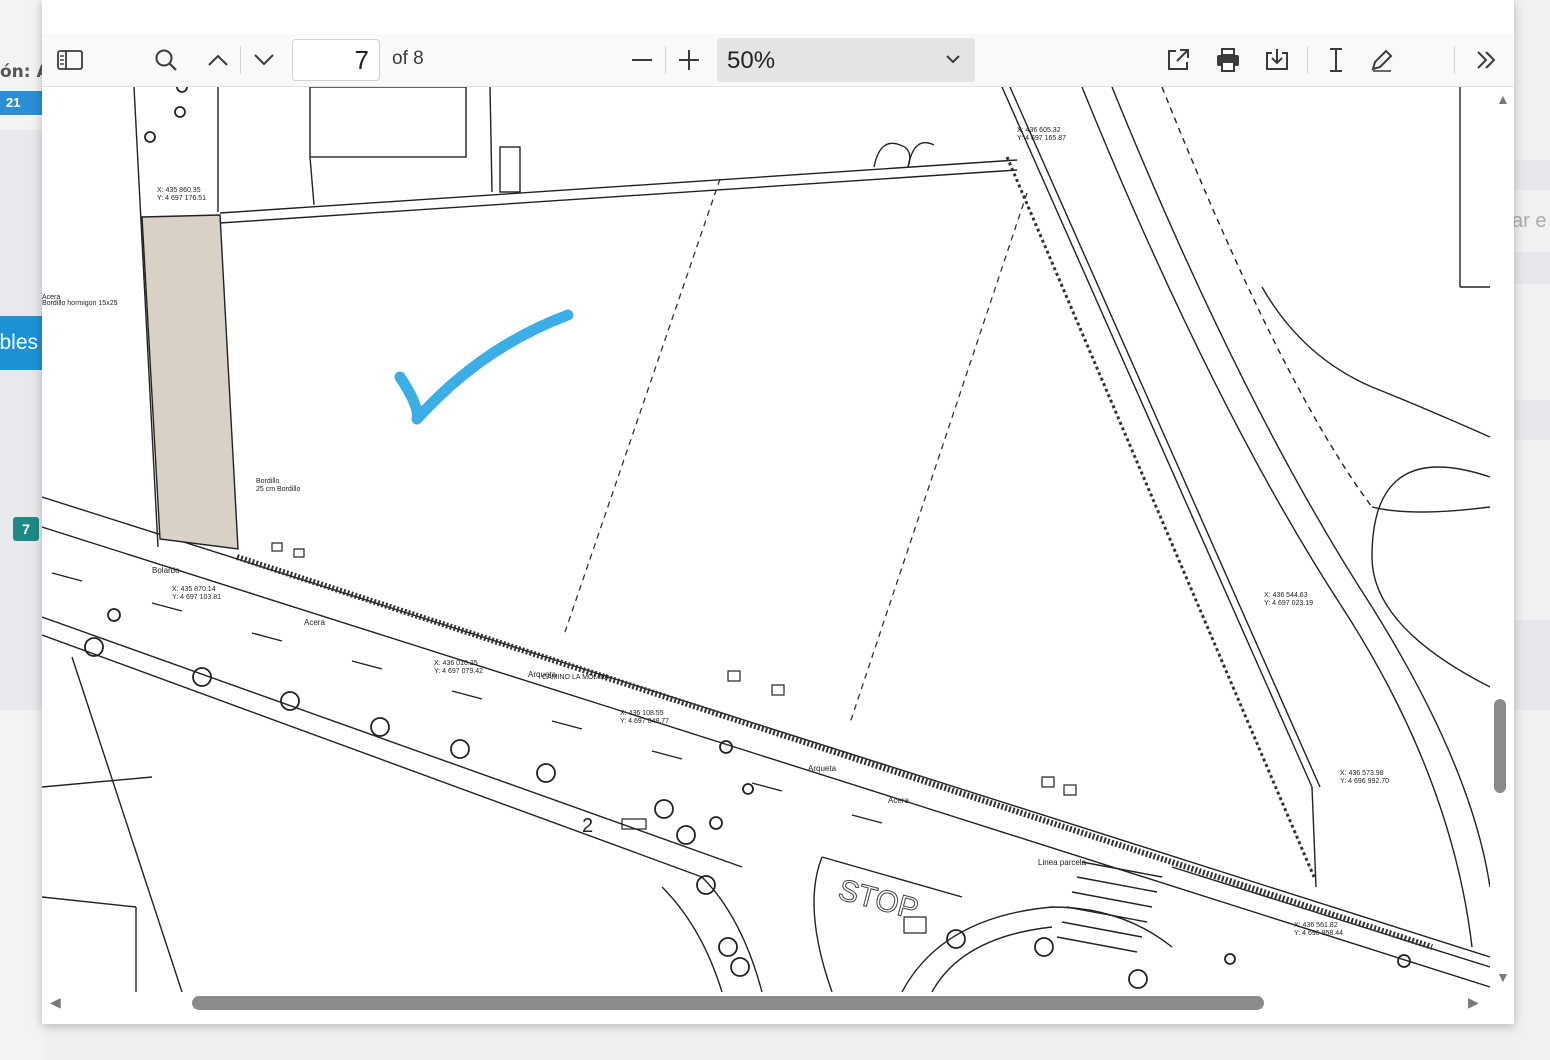  What do you see at coordinates (1503, 977) in the screenshot?
I see `scroll-down-icon: ▼` at bounding box center [1503, 977].